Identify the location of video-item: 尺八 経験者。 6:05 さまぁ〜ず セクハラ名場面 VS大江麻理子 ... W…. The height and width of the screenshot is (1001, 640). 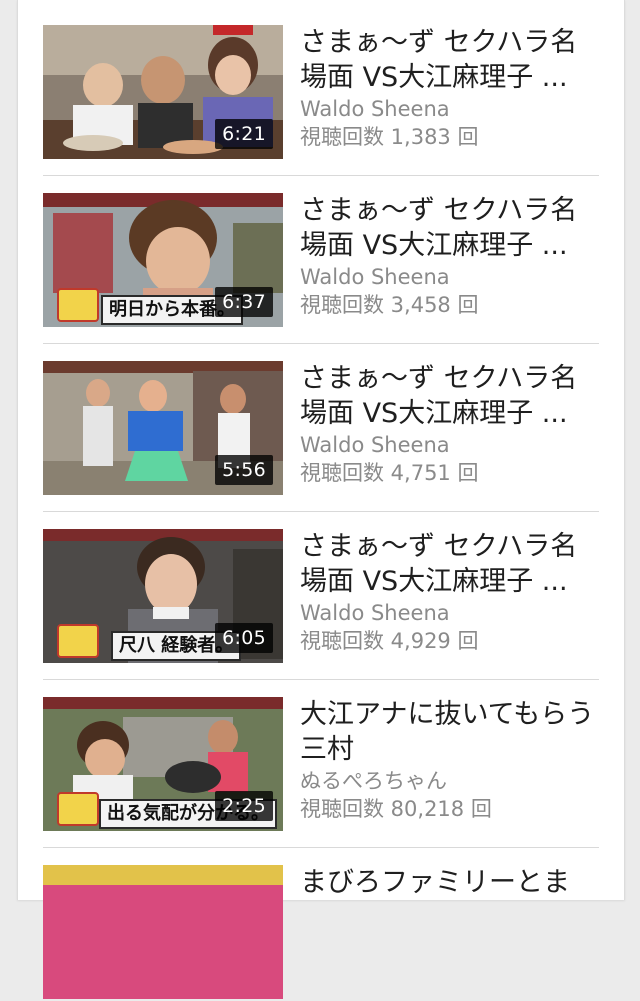
(321, 597).